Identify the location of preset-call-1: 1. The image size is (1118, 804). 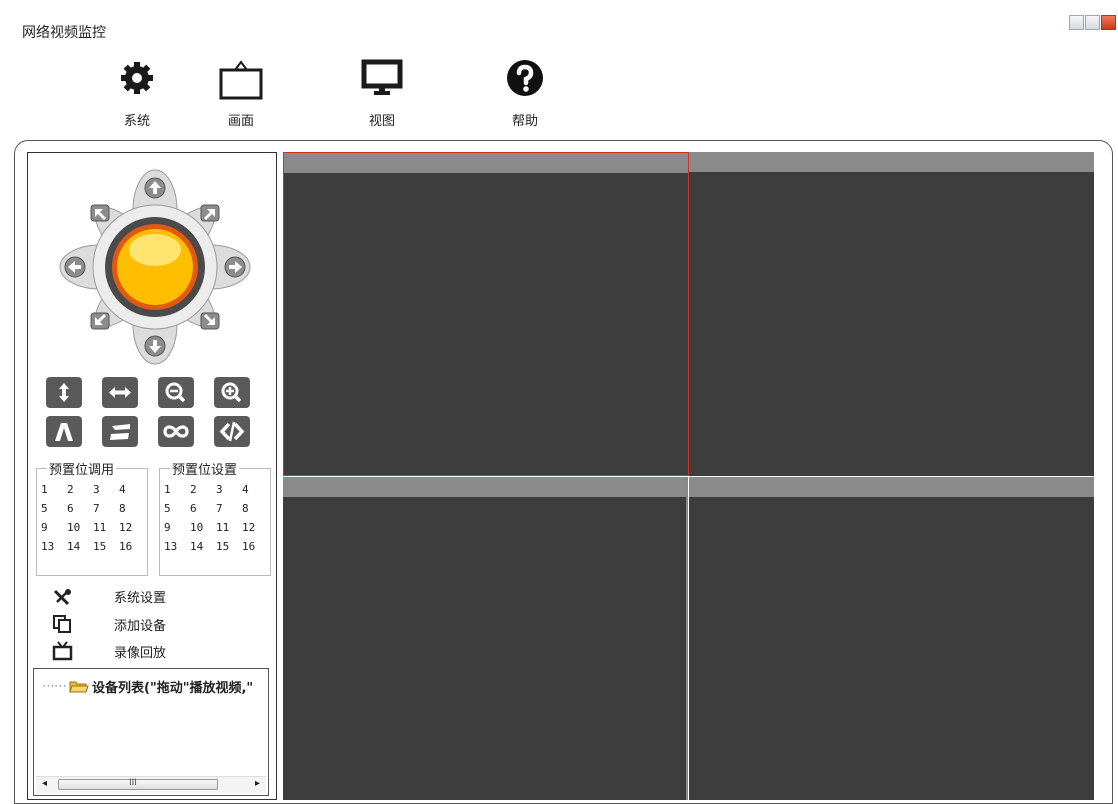
(54, 489).